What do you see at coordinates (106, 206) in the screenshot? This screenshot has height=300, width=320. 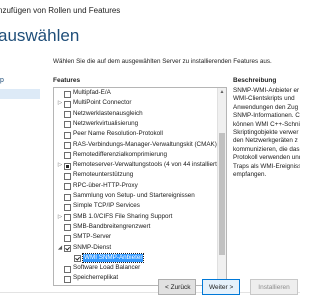 I see `feature-label: Simple TCP/IP Services` at bounding box center [106, 206].